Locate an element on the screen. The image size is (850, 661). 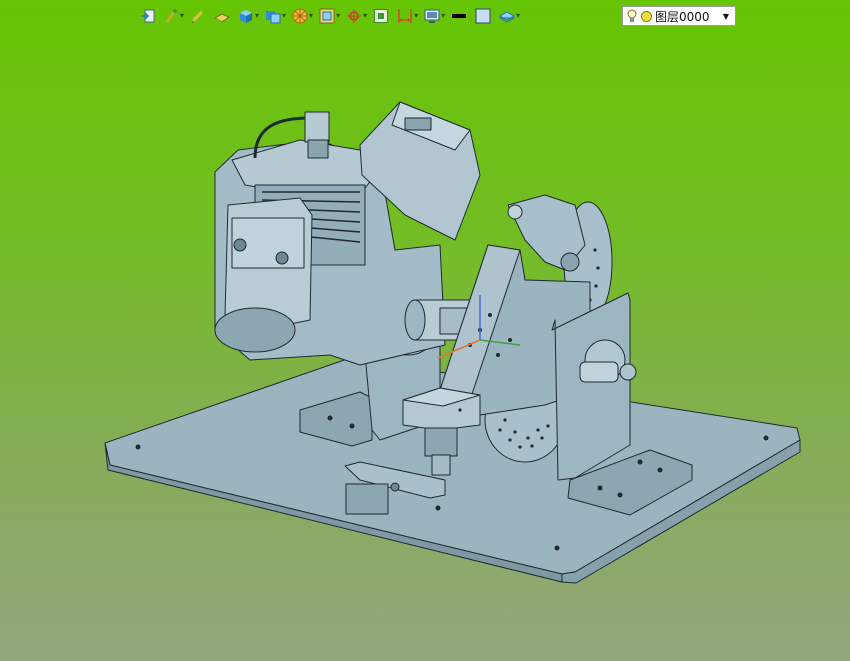
snap-target-icon is located at coordinates (354, 16).